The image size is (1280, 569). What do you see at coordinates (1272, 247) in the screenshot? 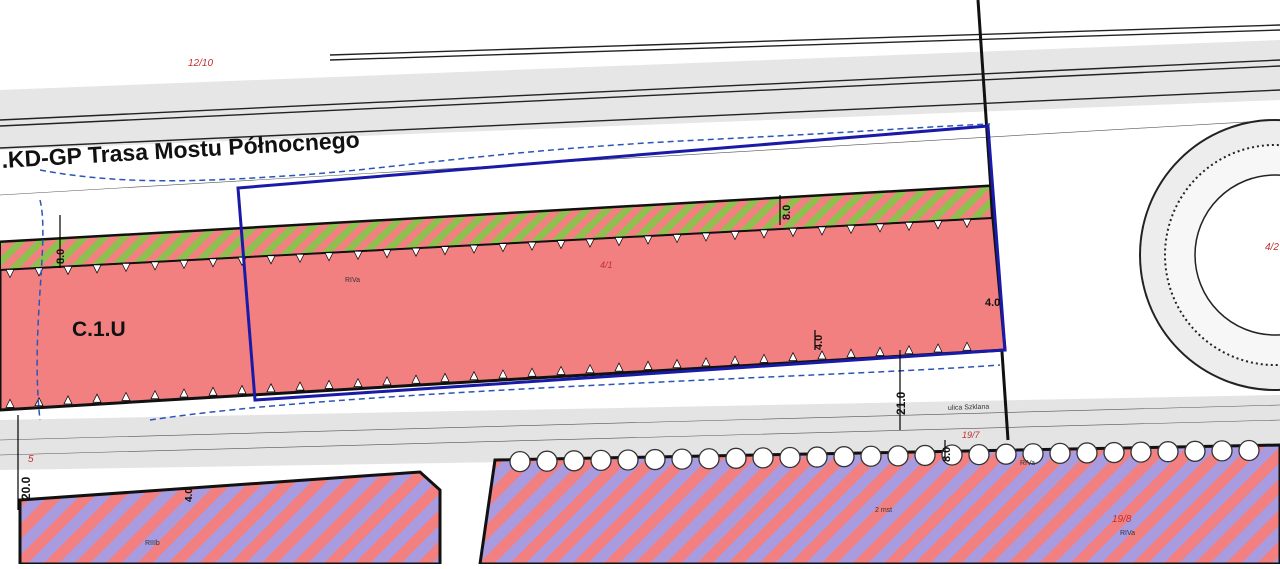
I see `parcel-label-5: 4/2` at bounding box center [1272, 247].